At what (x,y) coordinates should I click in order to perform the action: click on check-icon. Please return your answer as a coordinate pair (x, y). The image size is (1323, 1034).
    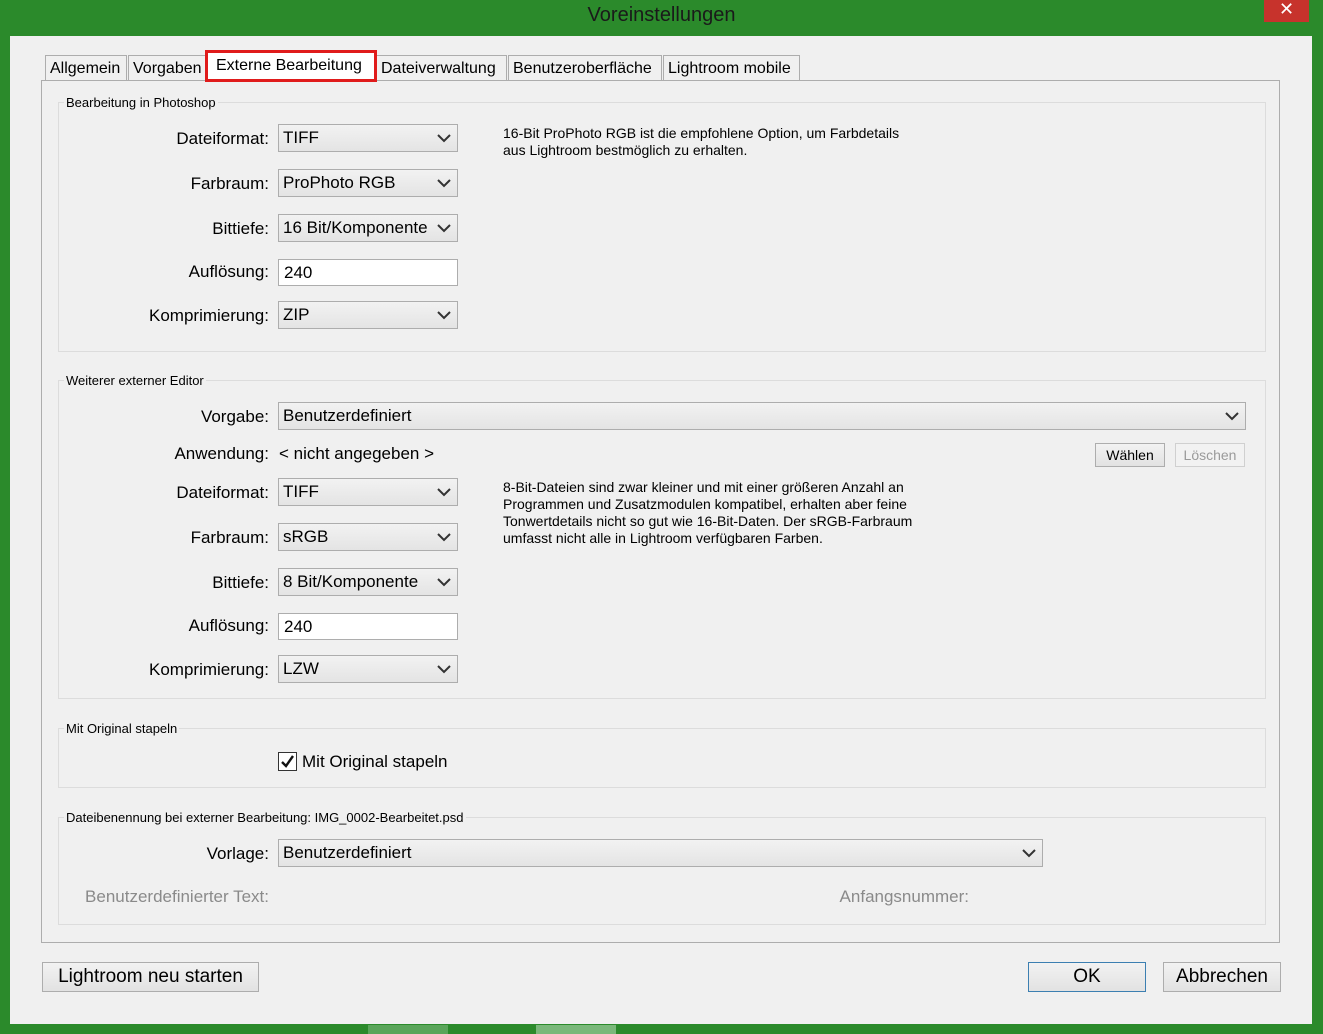
    Looking at the image, I should click on (287, 761).